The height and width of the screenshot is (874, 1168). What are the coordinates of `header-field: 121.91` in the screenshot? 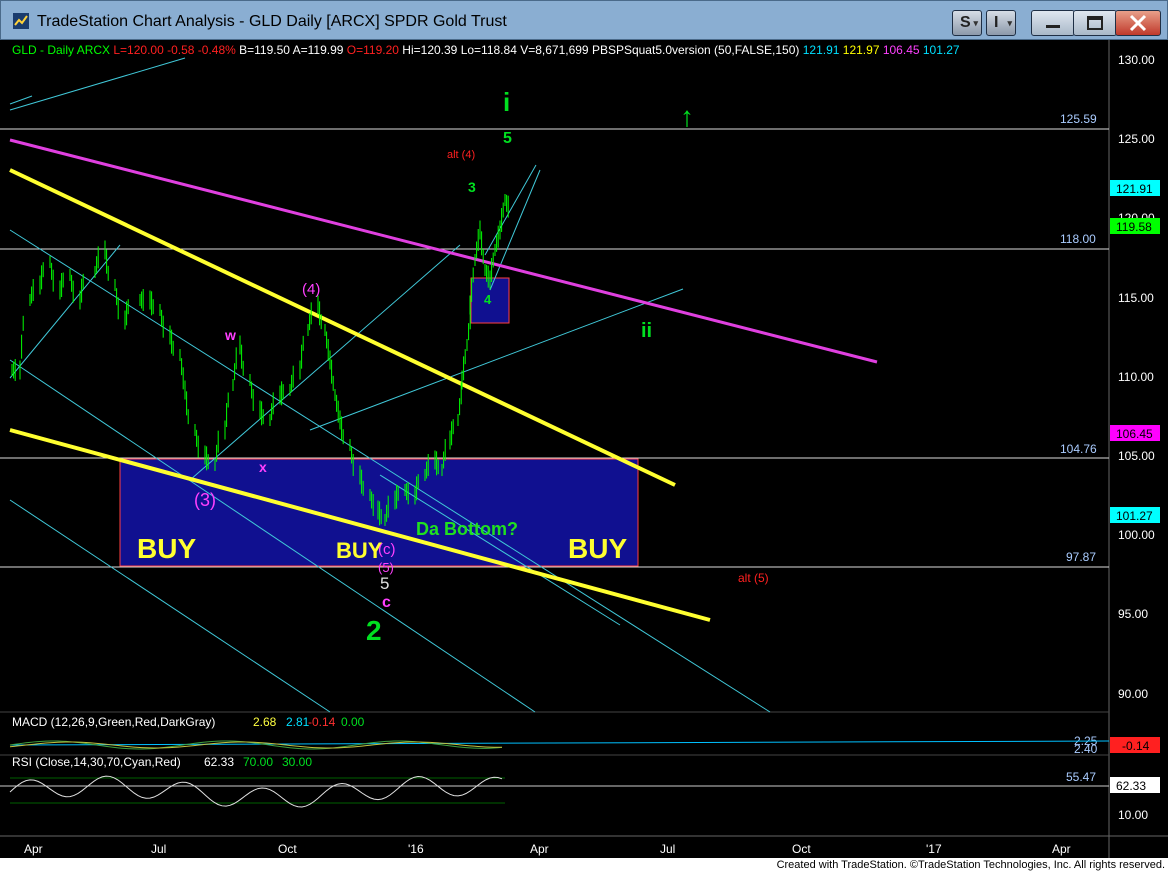 It's located at (819, 50).